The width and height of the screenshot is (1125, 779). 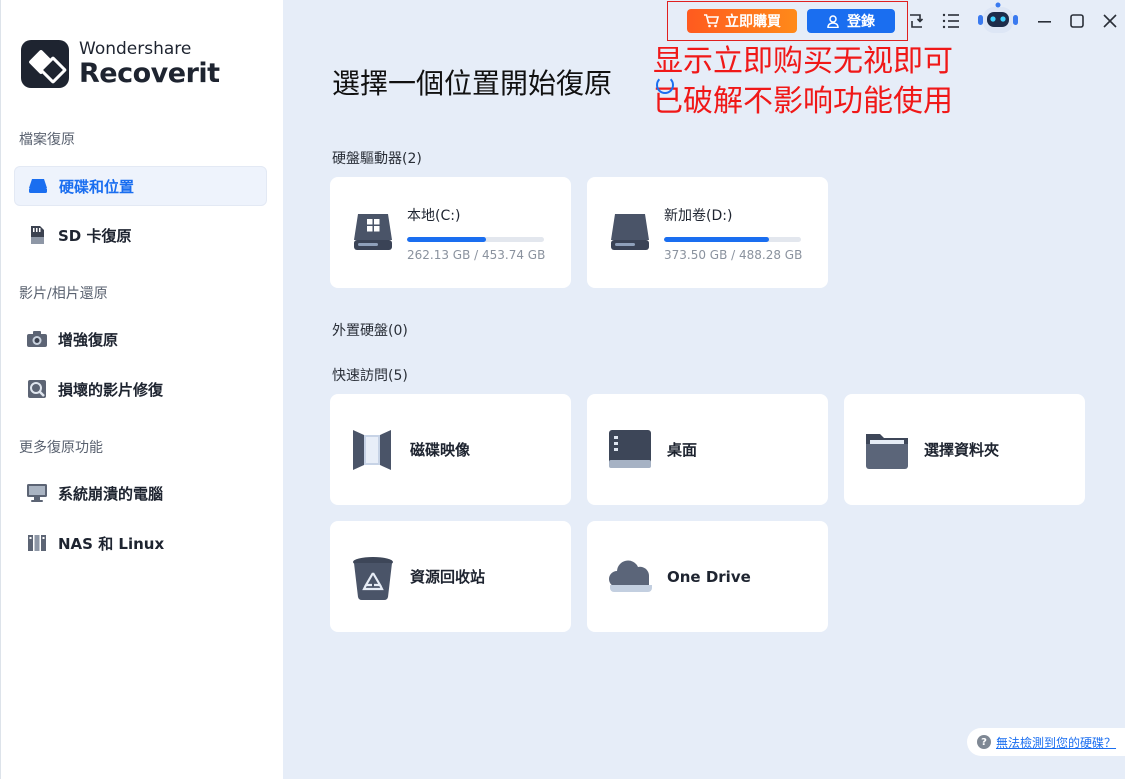 What do you see at coordinates (63, 294) in the screenshot?
I see `section-title-media-recovery: 影片/相片還原` at bounding box center [63, 294].